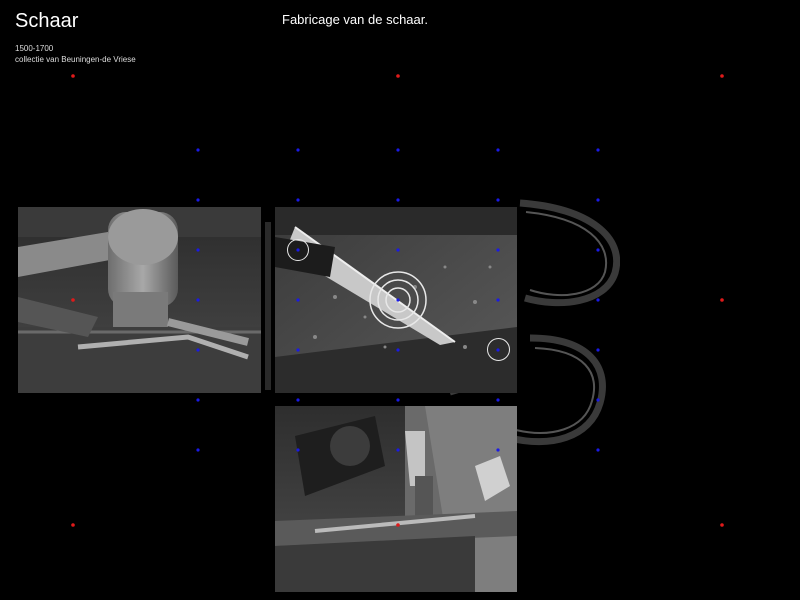 The height and width of the screenshot is (600, 800). What do you see at coordinates (268, 306) in the screenshot?
I see `panel-divider` at bounding box center [268, 306].